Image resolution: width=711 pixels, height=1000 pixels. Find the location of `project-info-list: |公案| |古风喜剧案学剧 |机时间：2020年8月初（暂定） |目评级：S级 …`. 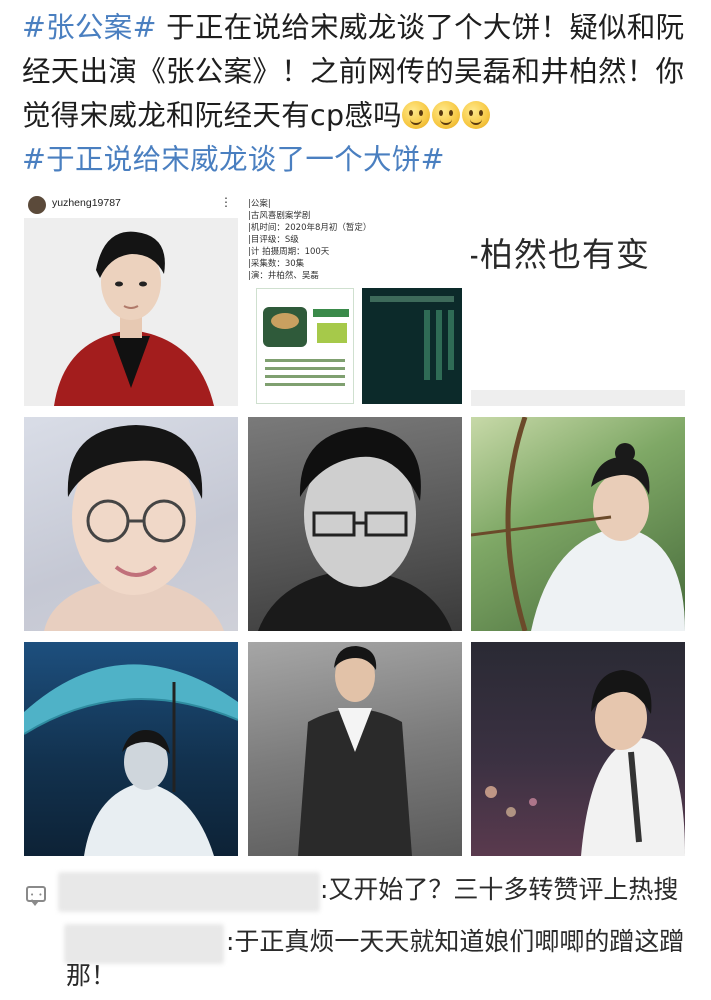

project-info-list: |公案| |古风喜剧案学剧 |机时间：2020年8月初（暂定） |目评级：S级 … is located at coordinates (309, 240).